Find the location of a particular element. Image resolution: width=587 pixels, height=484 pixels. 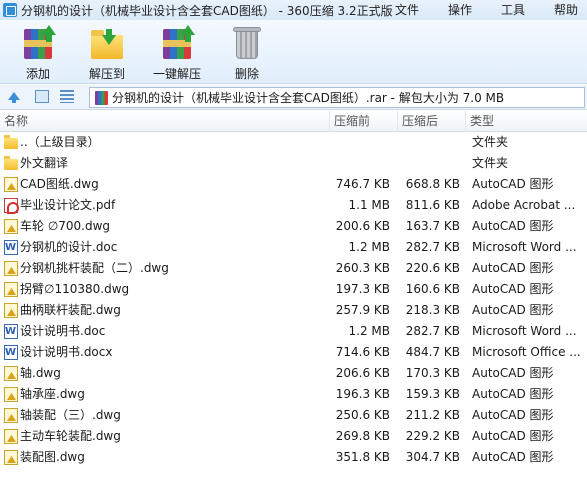

file-size is located at coordinates (360, 142).